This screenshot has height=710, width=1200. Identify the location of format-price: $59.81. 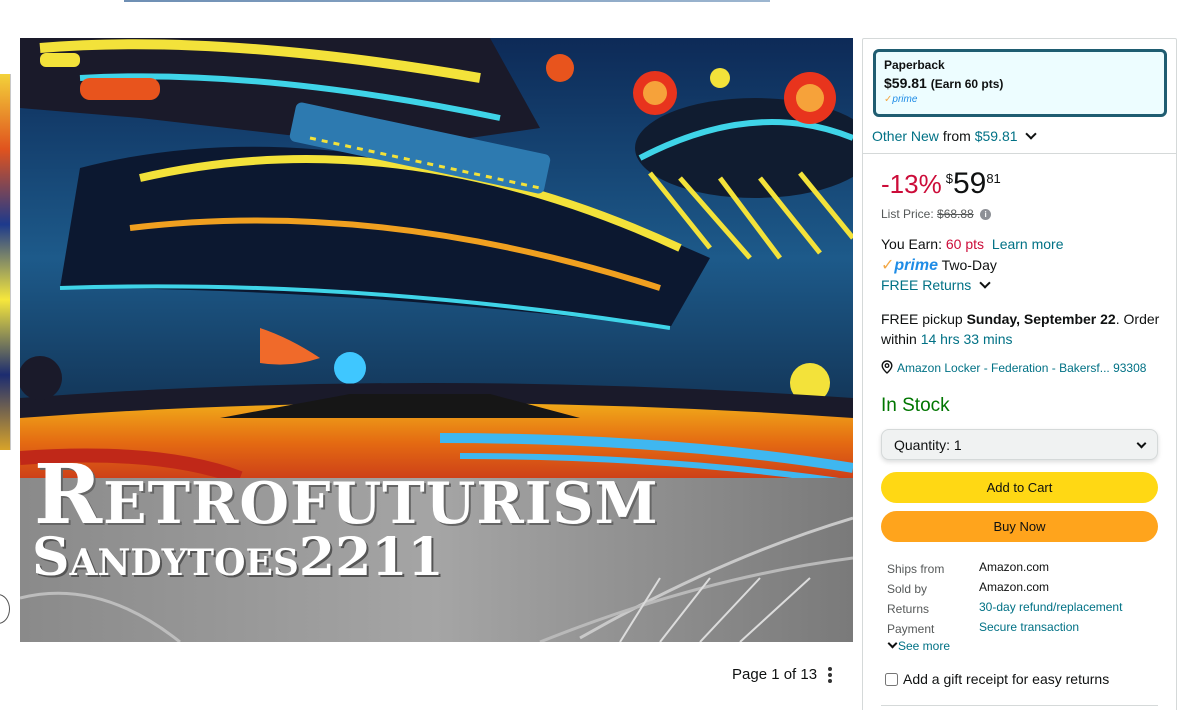
(905, 83).